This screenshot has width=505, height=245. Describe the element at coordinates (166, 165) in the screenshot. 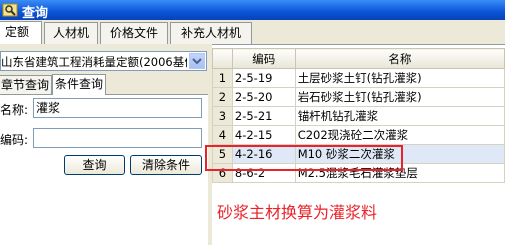

I see `clear-conditions-button: 清除条件` at that location.